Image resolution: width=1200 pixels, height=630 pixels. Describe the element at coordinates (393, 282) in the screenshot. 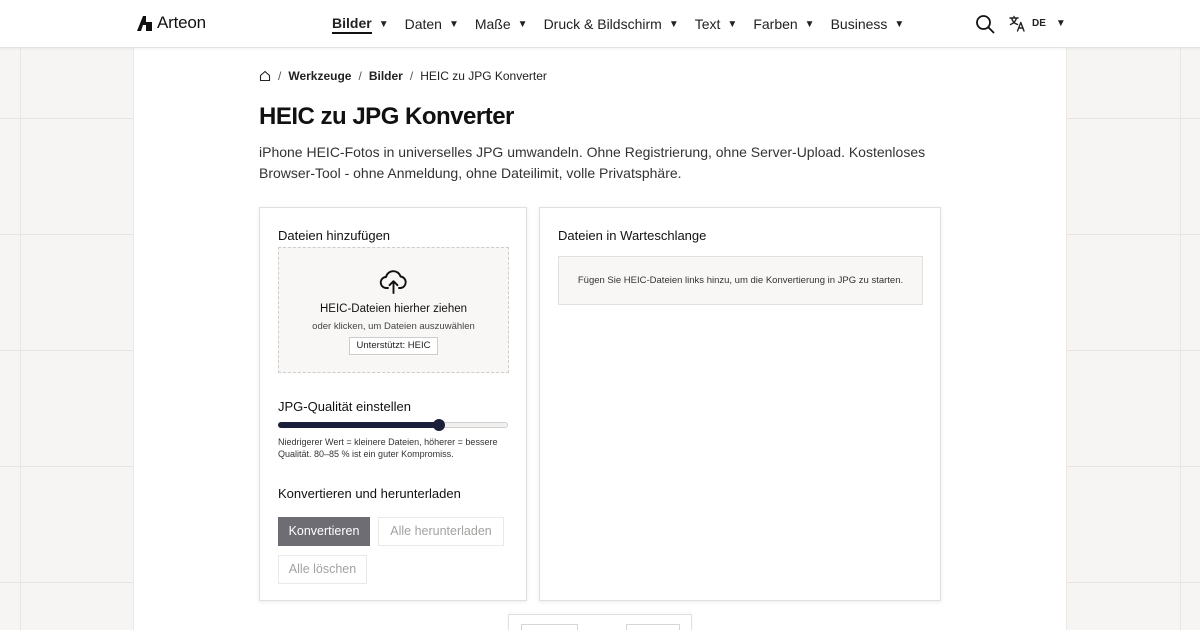

I see `cloud-upload-icon` at that location.